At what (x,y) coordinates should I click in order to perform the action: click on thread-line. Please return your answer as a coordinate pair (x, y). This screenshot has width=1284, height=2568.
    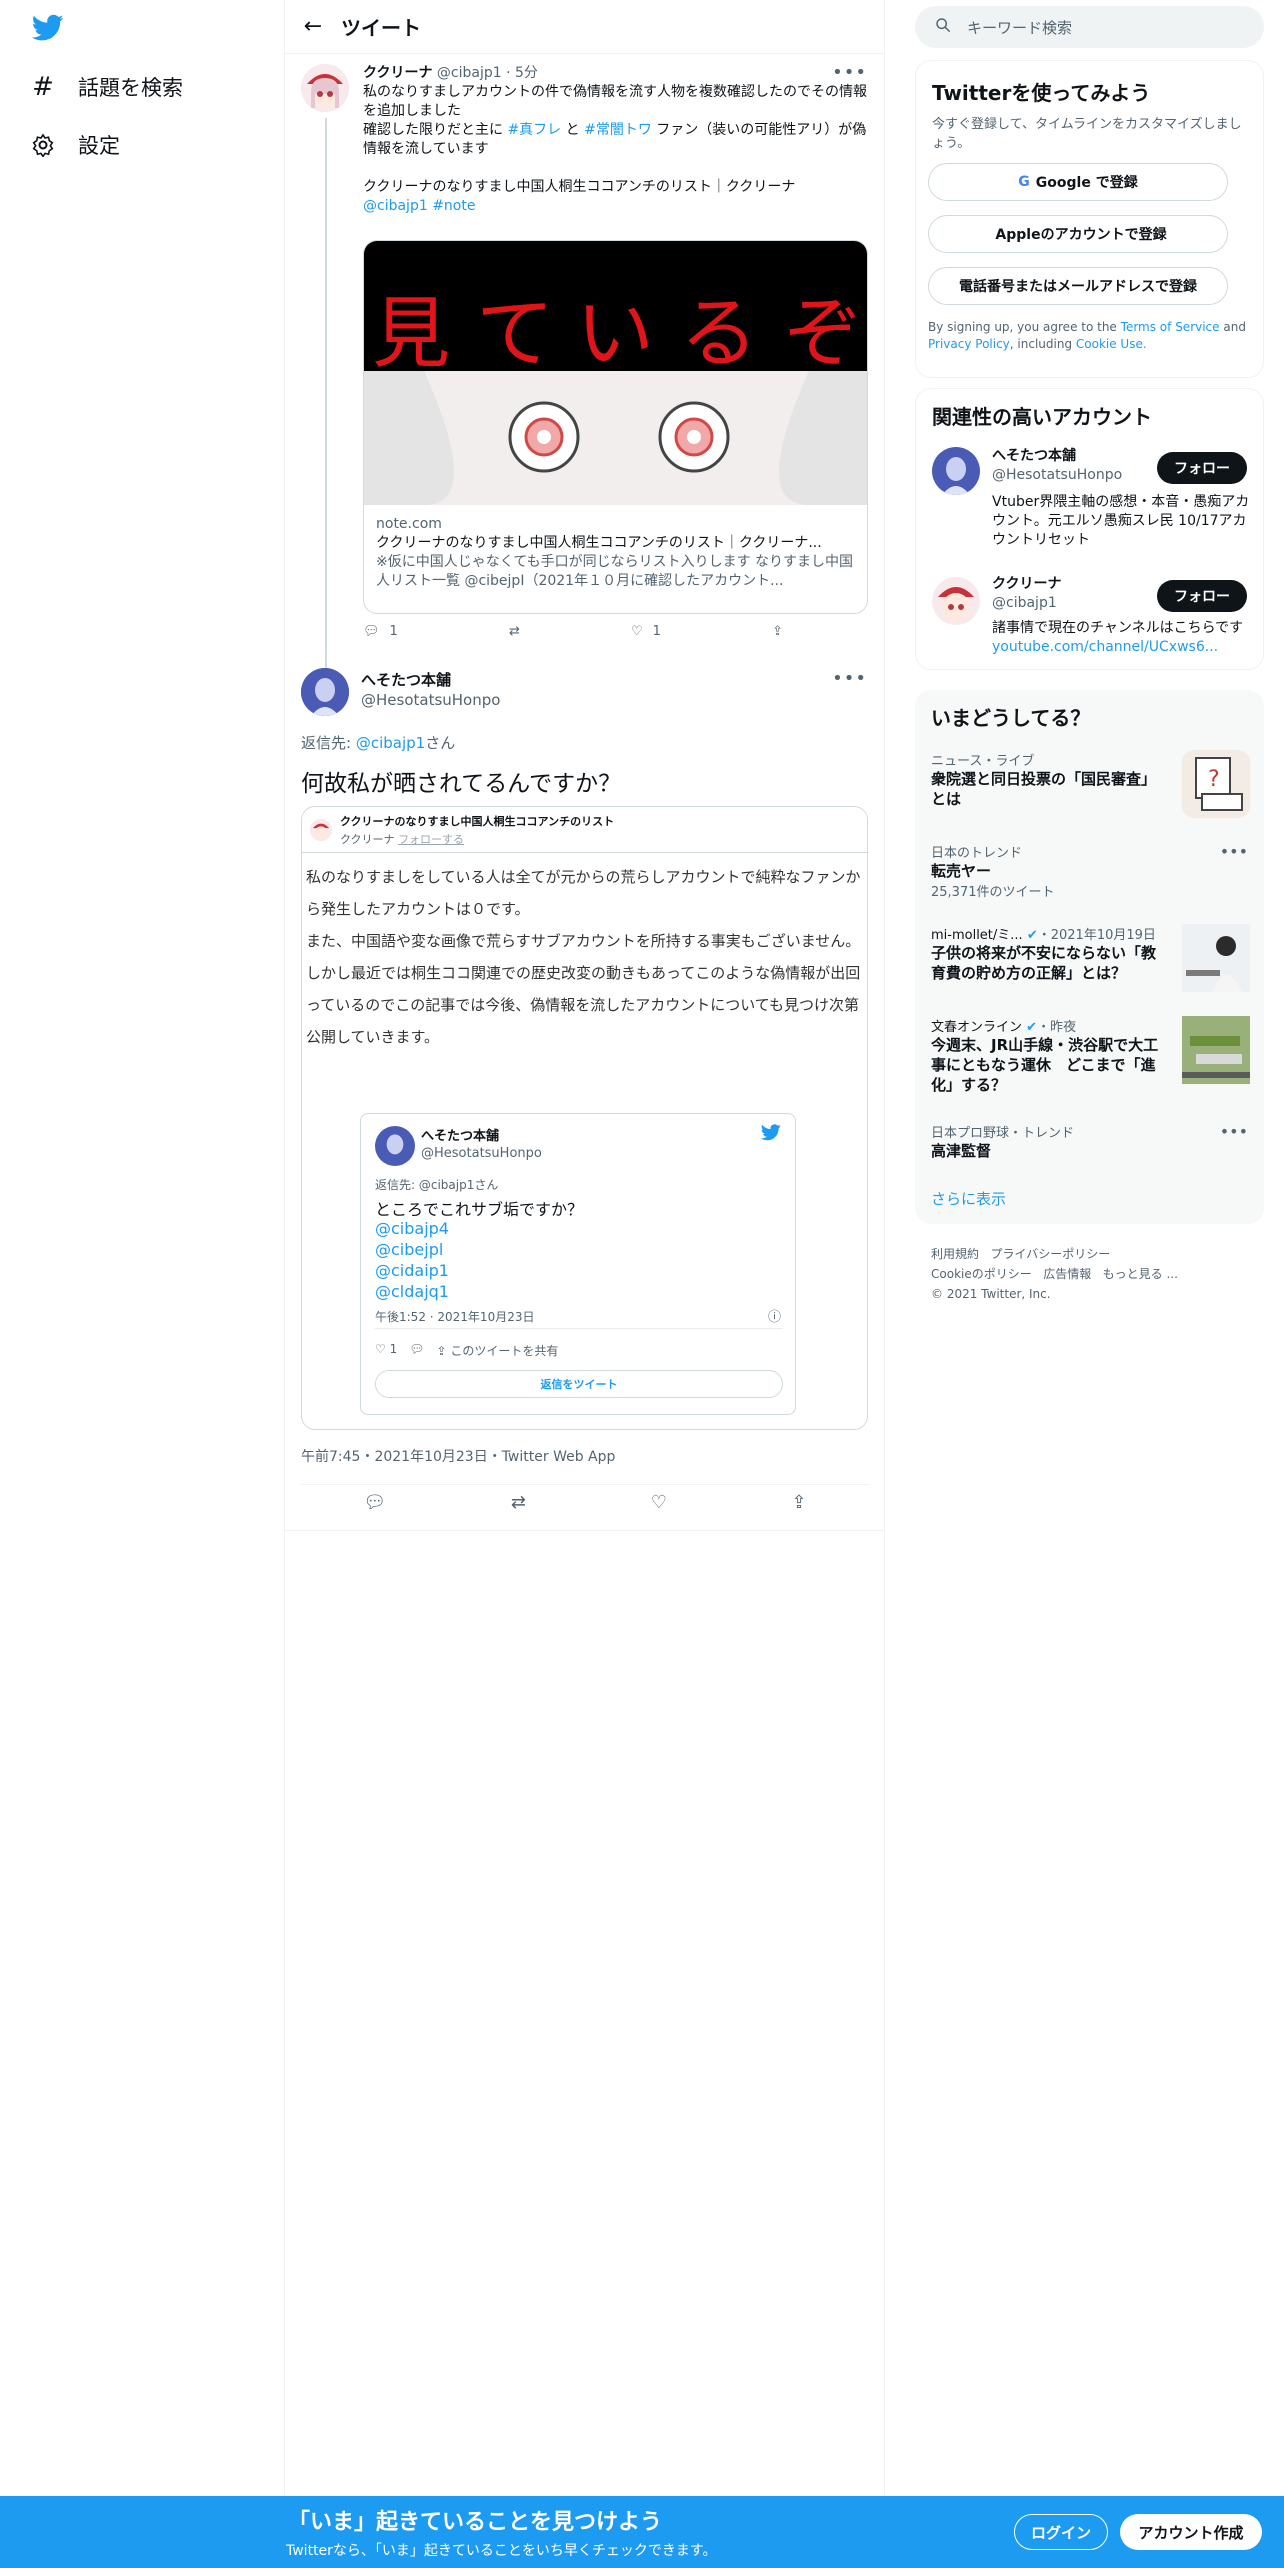
    Looking at the image, I should click on (326, 413).